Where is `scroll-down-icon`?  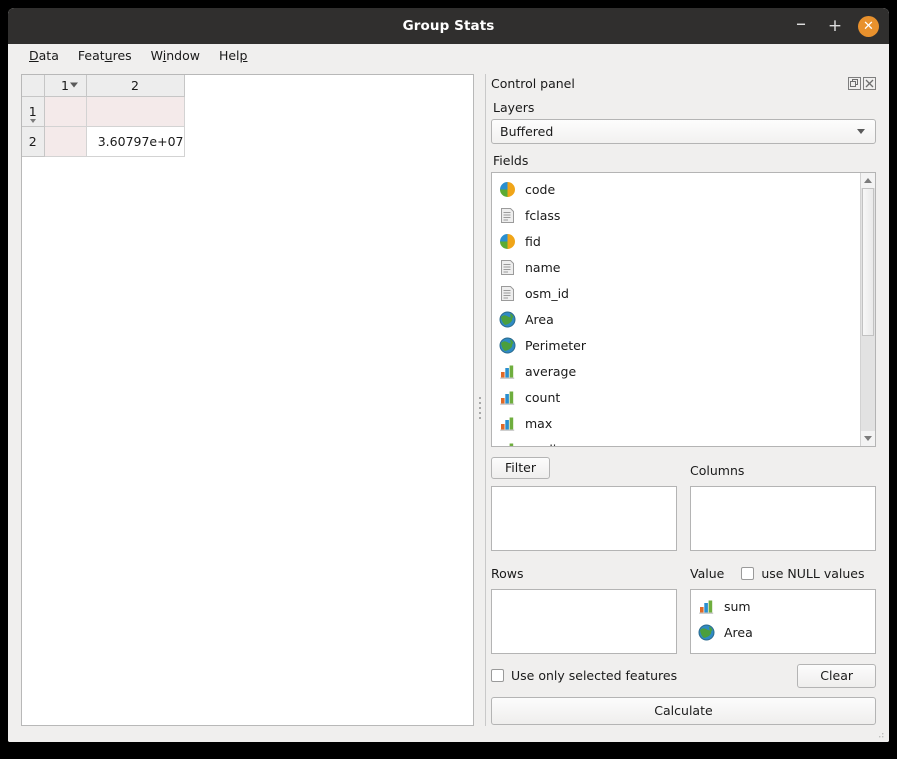
scroll-down-icon is located at coordinates (868, 438).